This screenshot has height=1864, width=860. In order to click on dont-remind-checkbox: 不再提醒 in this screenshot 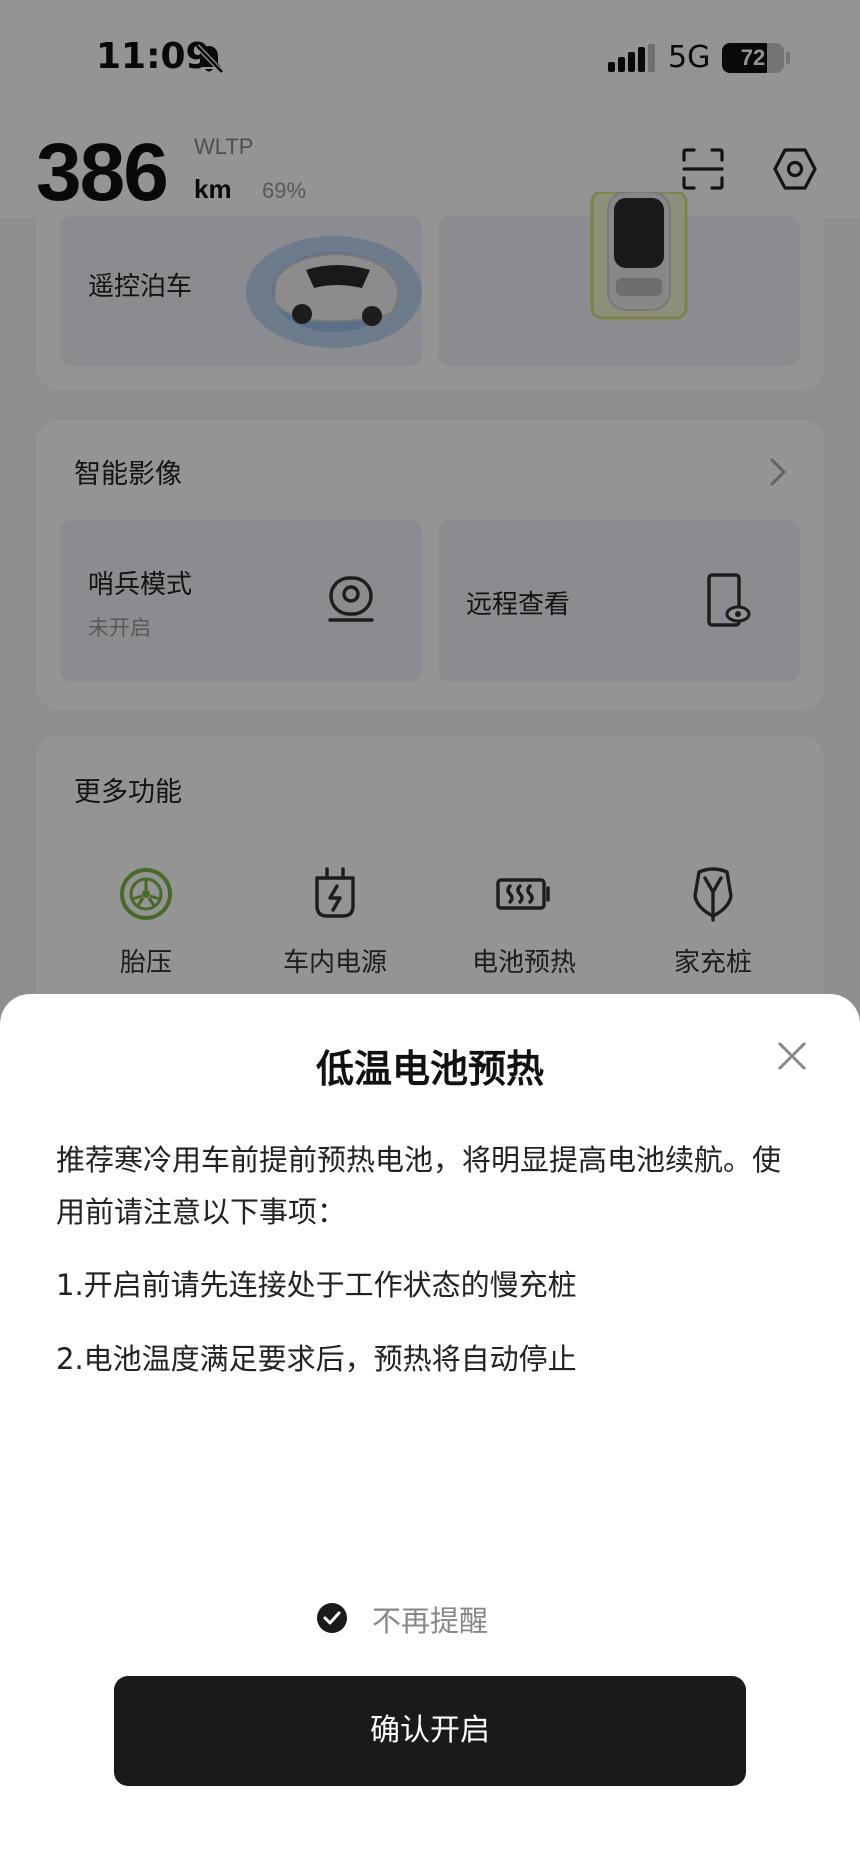, I will do `click(436, 1618)`.